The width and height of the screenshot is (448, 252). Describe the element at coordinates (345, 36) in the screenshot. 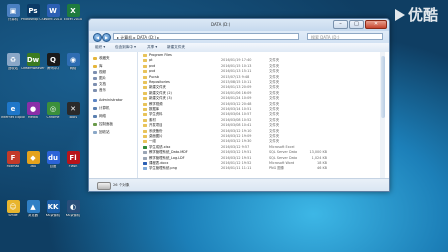

I see `search-input: 搜索 DATA (D:)` at that location.